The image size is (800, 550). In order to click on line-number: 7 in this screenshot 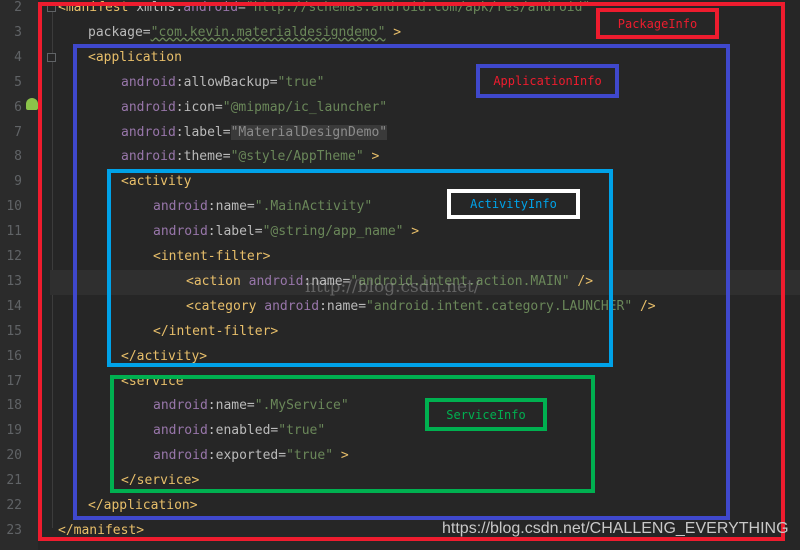, I will do `click(18, 132)`.